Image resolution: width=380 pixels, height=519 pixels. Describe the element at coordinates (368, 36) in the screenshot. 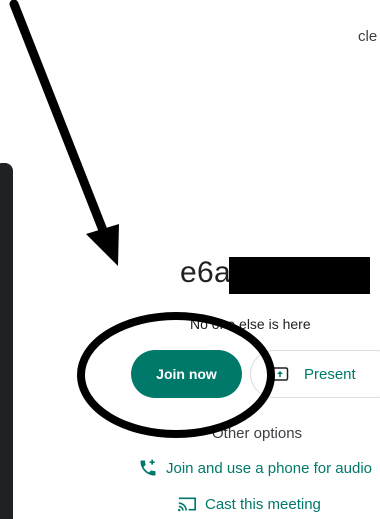

I see `top-right-clipped-text: cle` at that location.